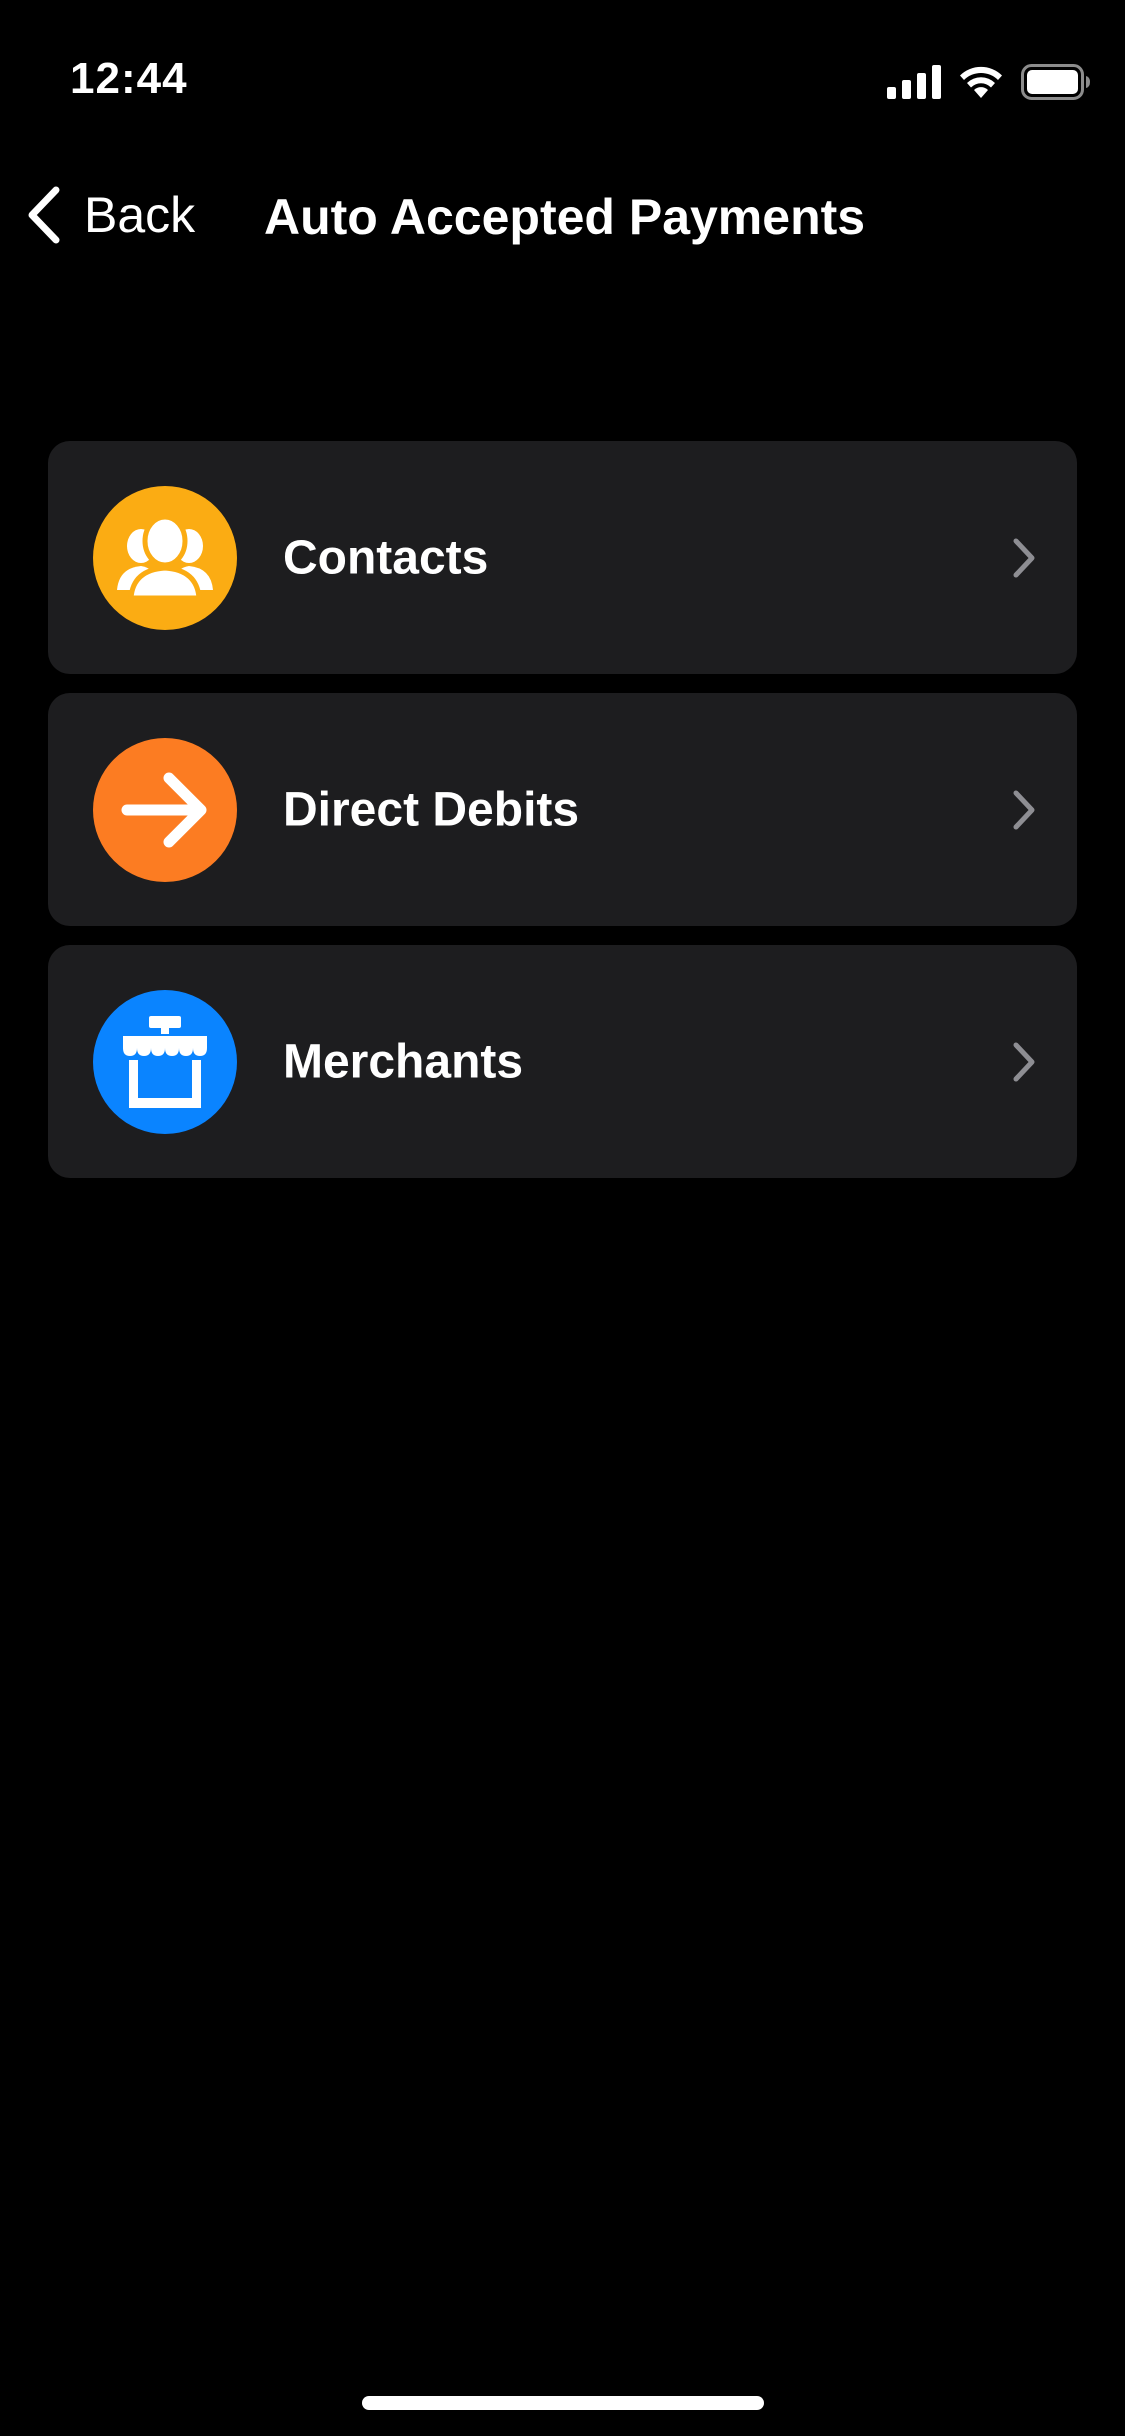  What do you see at coordinates (914, 82) in the screenshot?
I see `cellular-signal-icon` at bounding box center [914, 82].